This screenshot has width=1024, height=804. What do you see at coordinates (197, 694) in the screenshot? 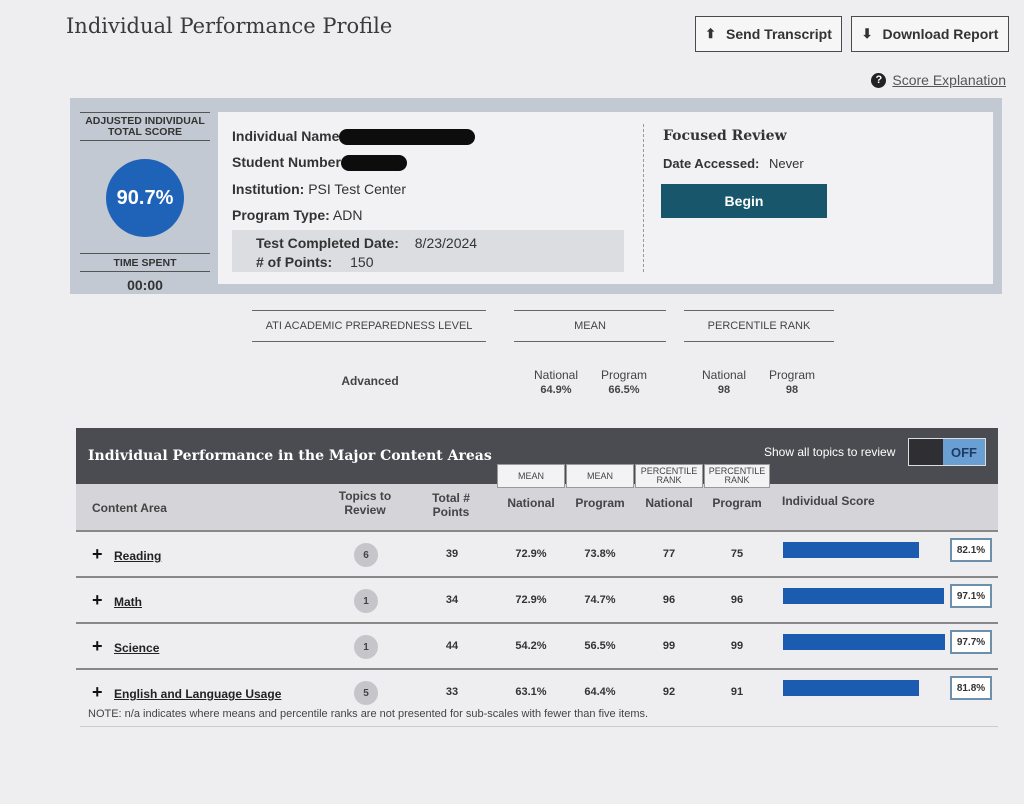
I see `content-area-link: English and Language Usage` at bounding box center [197, 694].